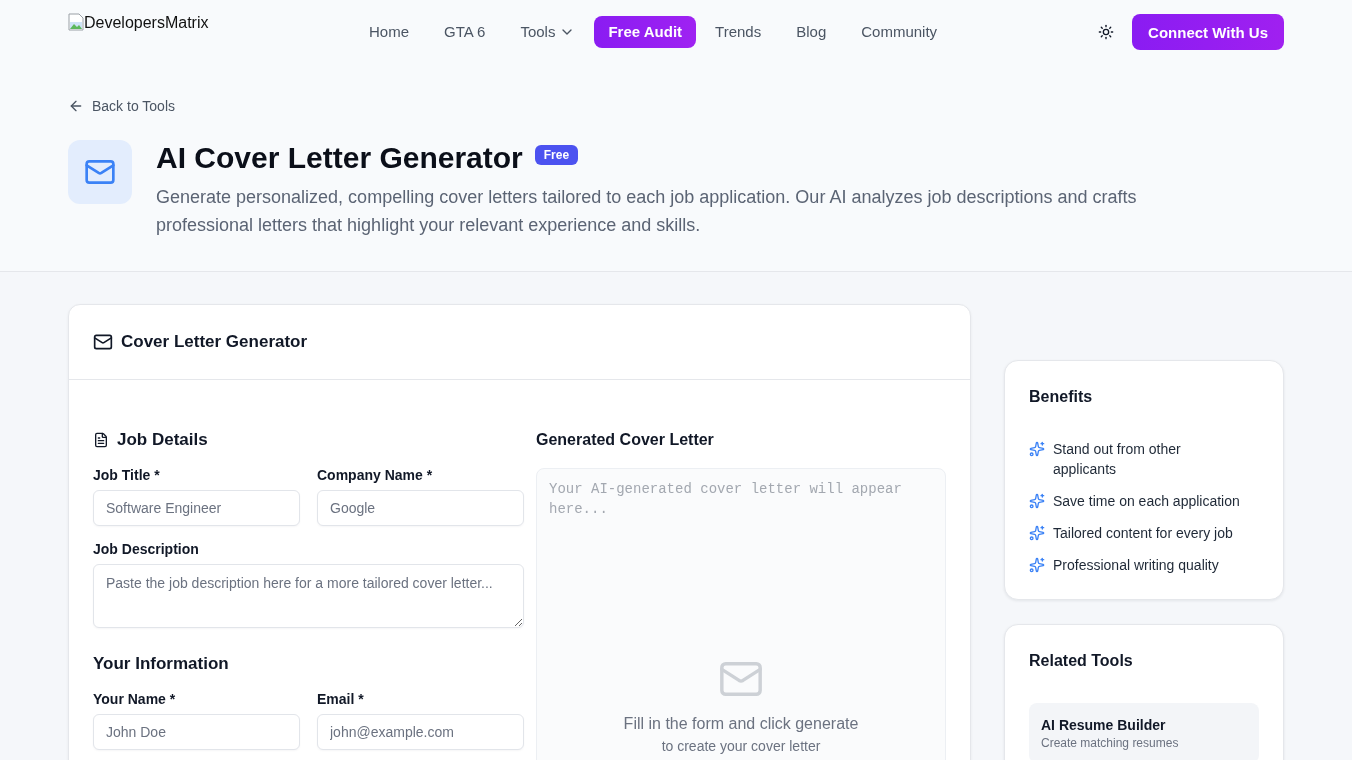 The height and width of the screenshot is (760, 1352). Describe the element at coordinates (76, 22) in the screenshot. I see `broken-image-icon` at that location.